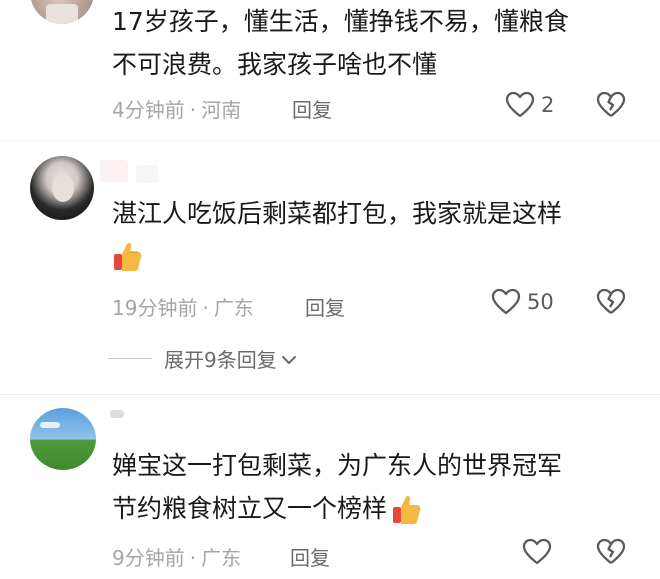 The image size is (660, 579). Describe the element at coordinates (337, 213) in the screenshot. I see `comment-text: 湛江人吃饭后剩菜都打包，我家就是这样` at that location.